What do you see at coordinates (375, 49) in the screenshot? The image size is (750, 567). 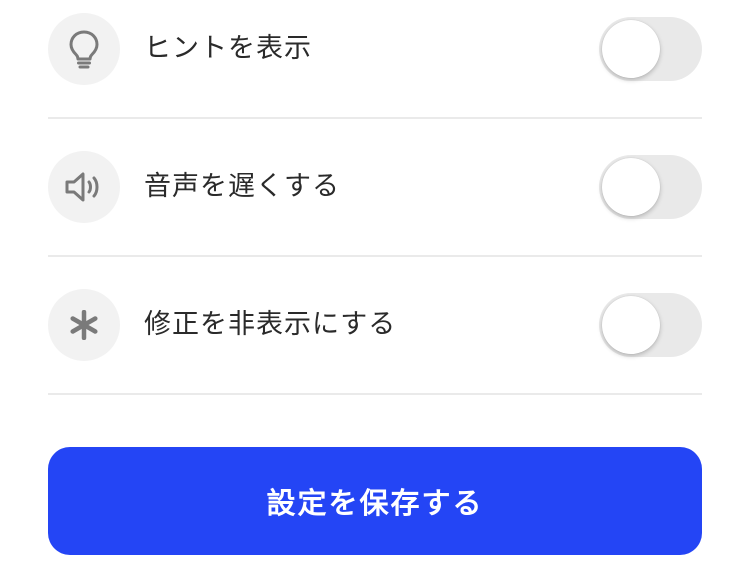 I see `setting-row-hints: ヒントを表示` at bounding box center [375, 49].